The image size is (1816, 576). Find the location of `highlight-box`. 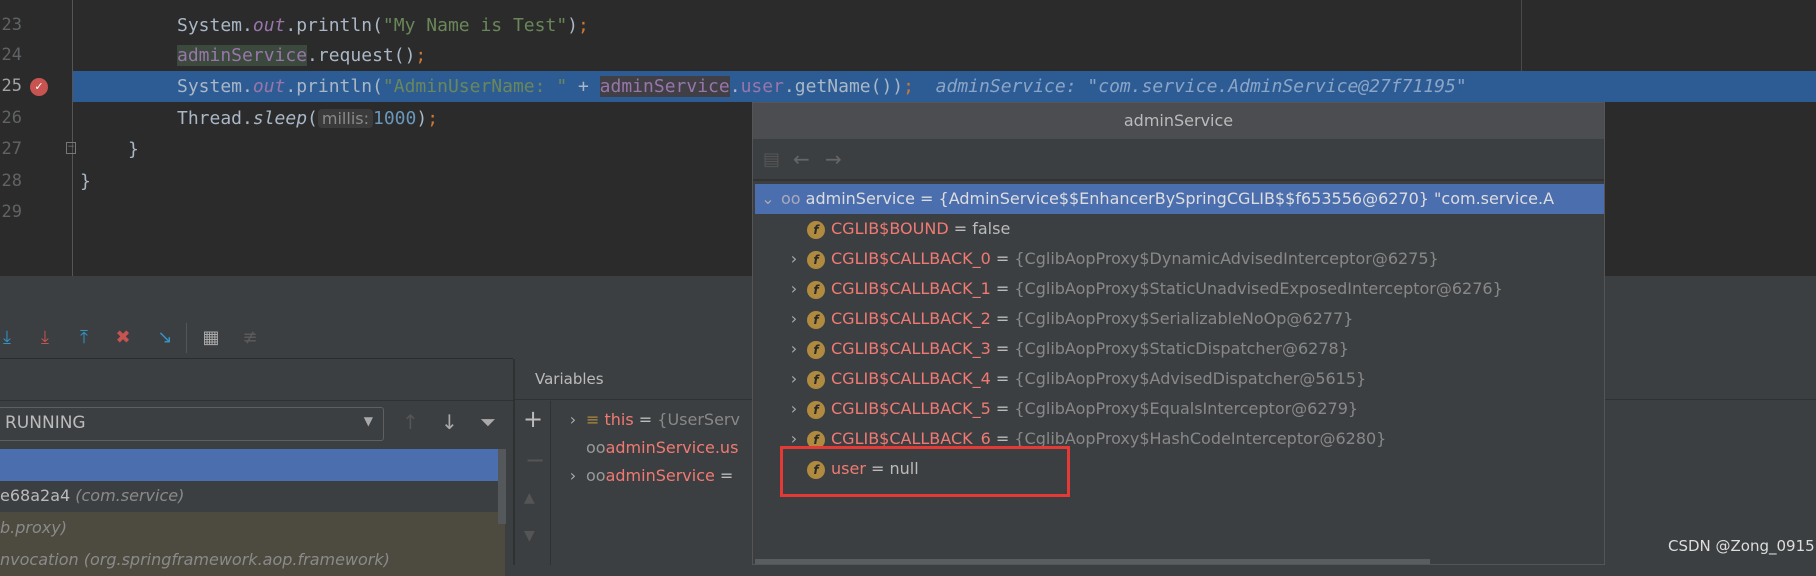

highlight-box is located at coordinates (925, 471).